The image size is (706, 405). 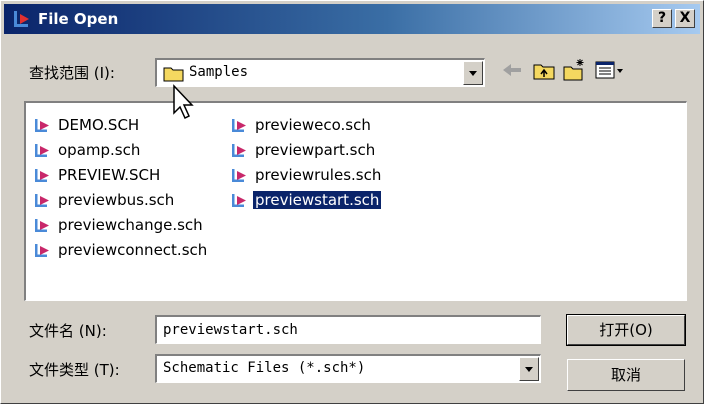 What do you see at coordinates (662, 18) in the screenshot?
I see `help-button: ?` at bounding box center [662, 18].